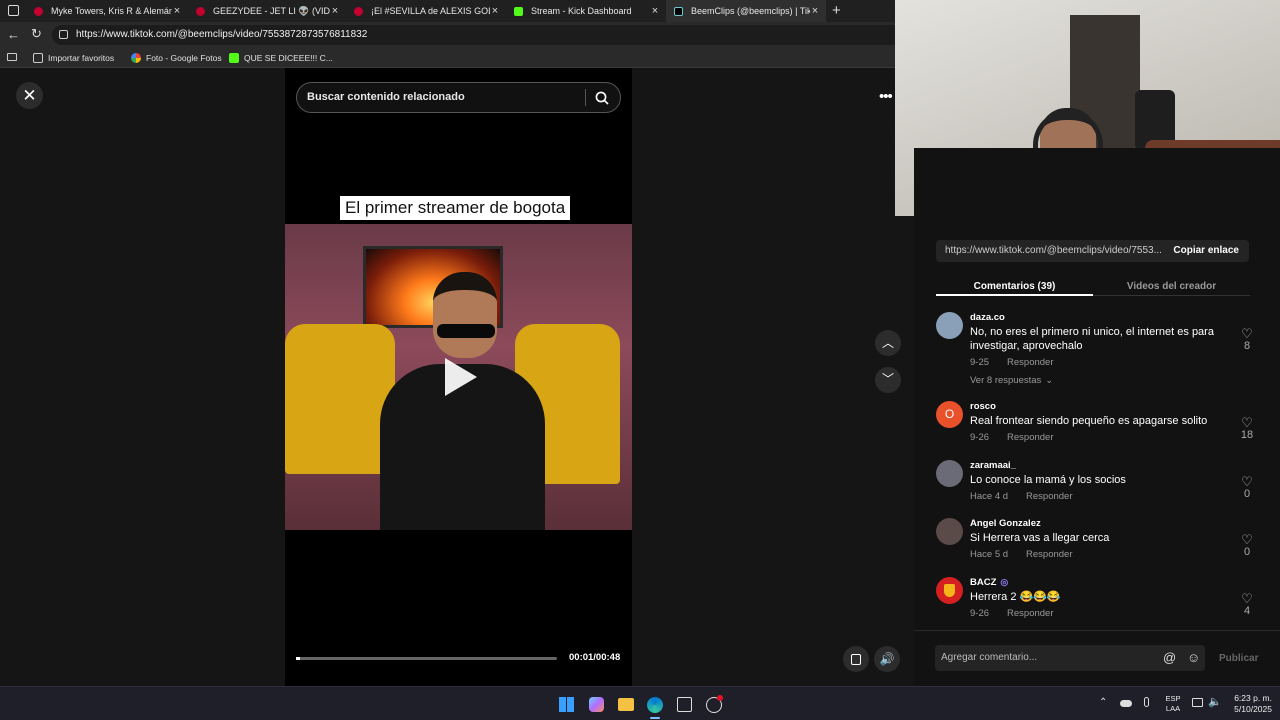  I want to click on copy-link-button: Copiar enlace, so click(1206, 250).